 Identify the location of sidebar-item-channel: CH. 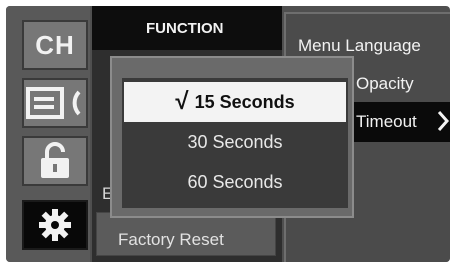
(55, 45).